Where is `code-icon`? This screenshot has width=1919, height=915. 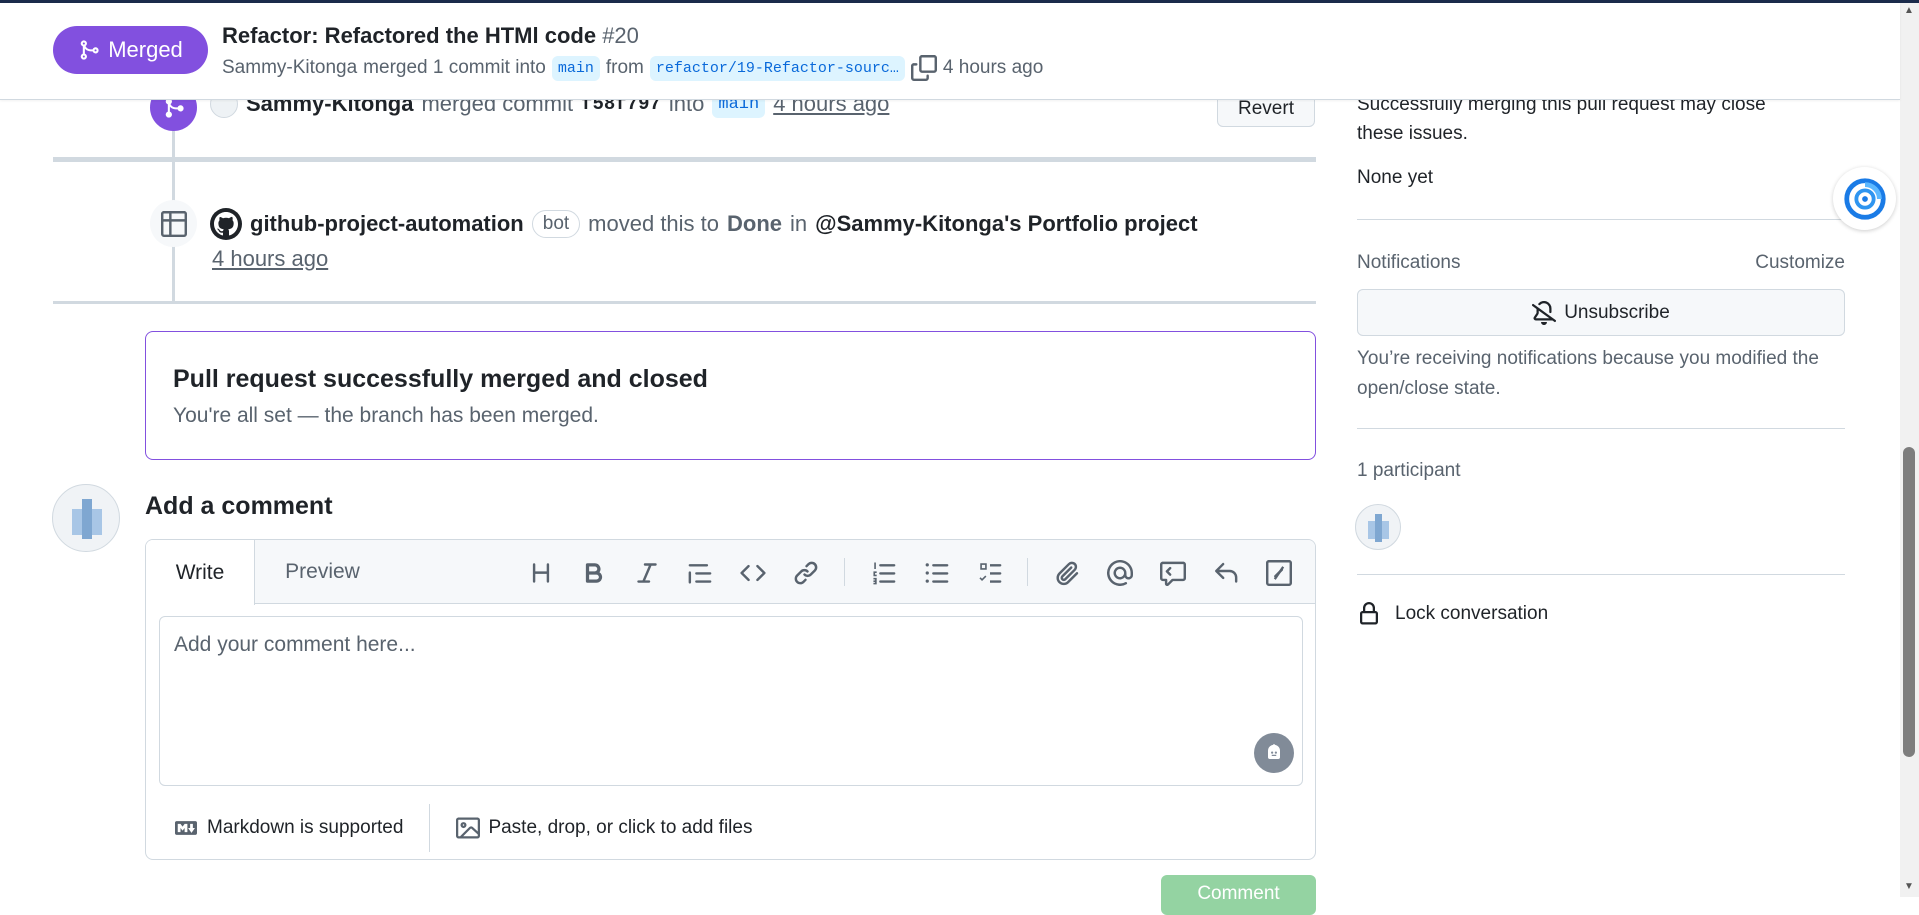
code-icon is located at coordinates (753, 573).